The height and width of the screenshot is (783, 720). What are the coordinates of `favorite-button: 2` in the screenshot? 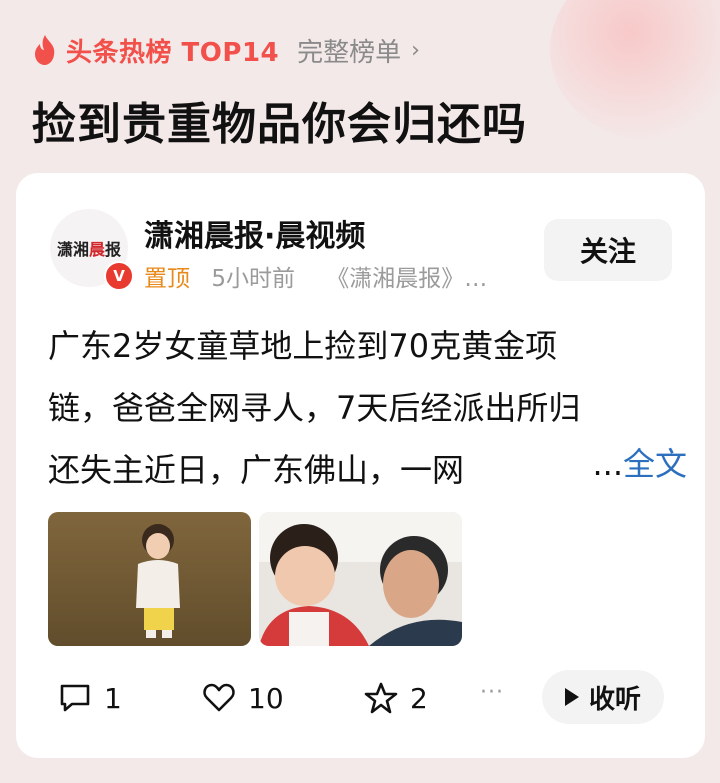 It's located at (396, 698).